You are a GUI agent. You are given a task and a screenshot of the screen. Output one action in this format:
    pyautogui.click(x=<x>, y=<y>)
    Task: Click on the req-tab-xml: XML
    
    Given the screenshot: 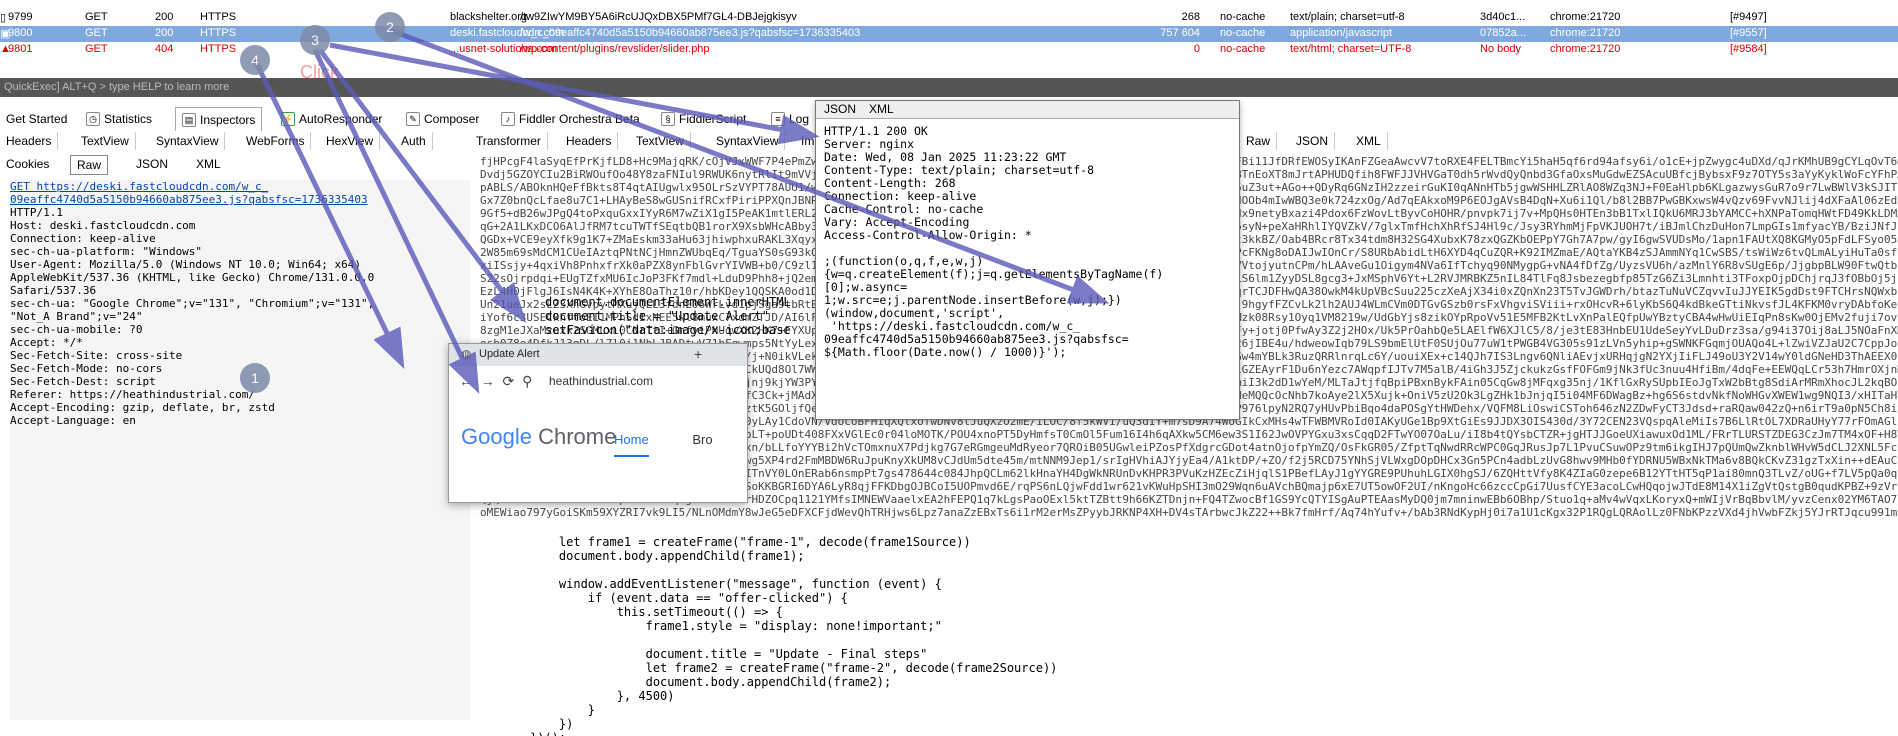 What is the action you would take?
    pyautogui.click(x=208, y=164)
    